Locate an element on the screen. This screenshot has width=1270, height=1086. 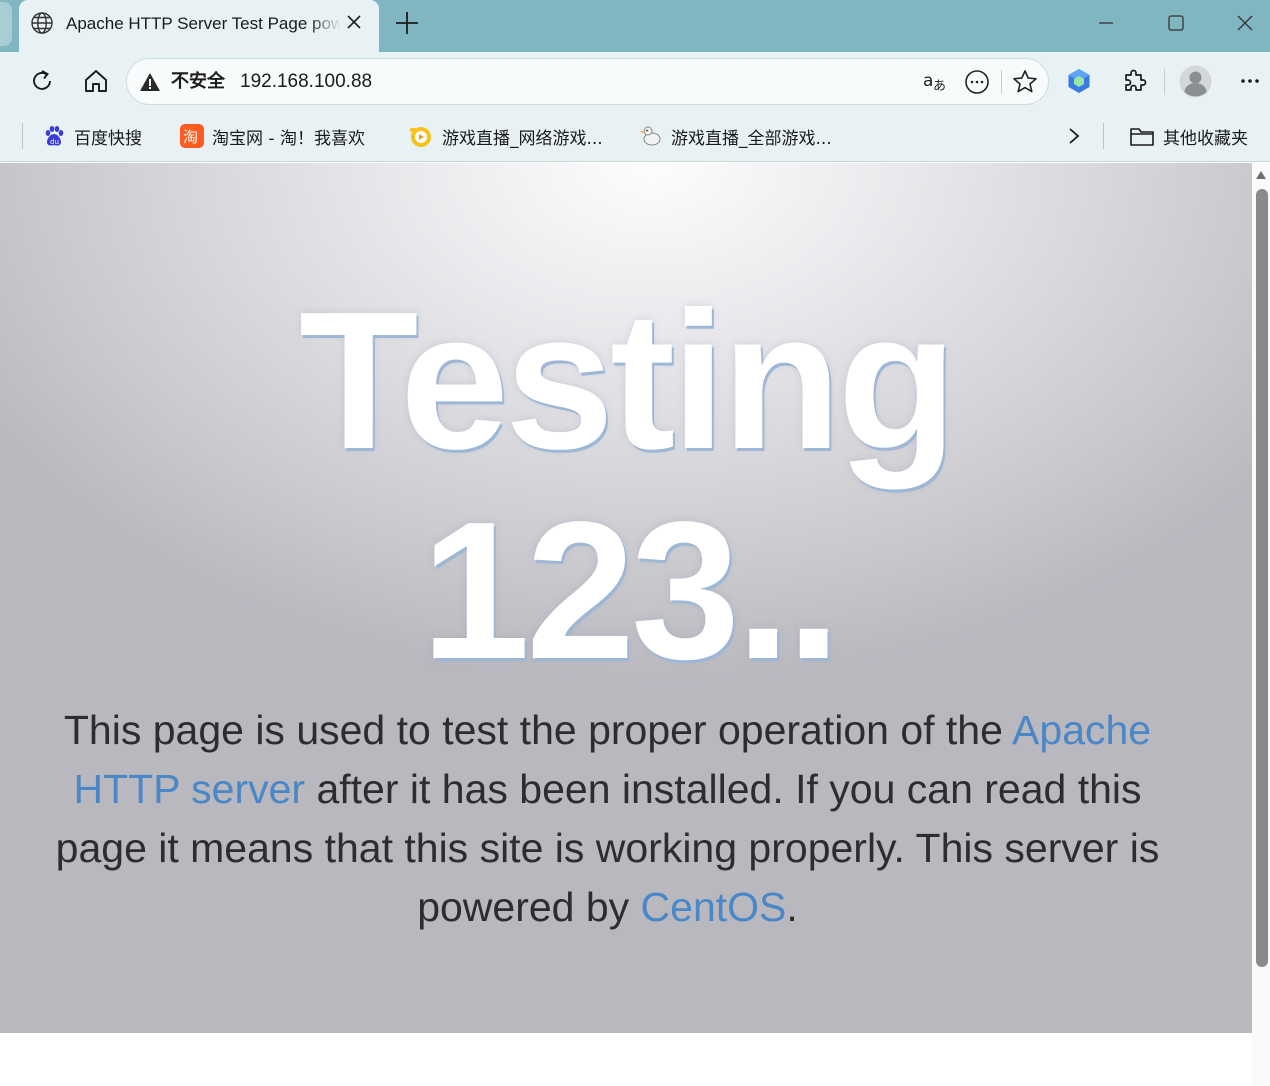
omnibox-divider is located at coordinates (1001, 82).